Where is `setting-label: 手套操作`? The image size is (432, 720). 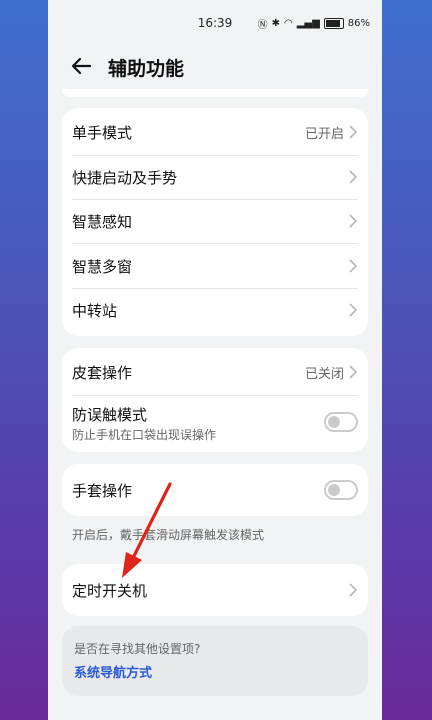 setting-label: 手套操作 is located at coordinates (102, 491).